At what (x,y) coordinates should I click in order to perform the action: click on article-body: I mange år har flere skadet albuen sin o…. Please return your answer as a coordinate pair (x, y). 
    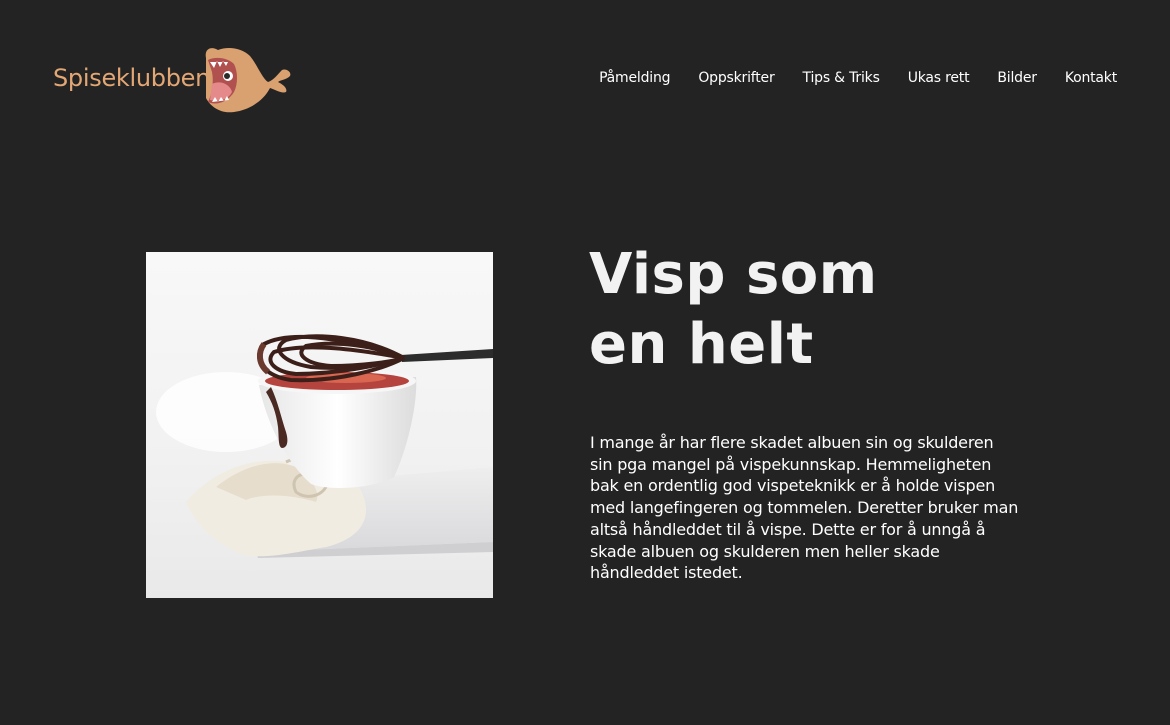
    Looking at the image, I should click on (804, 508).